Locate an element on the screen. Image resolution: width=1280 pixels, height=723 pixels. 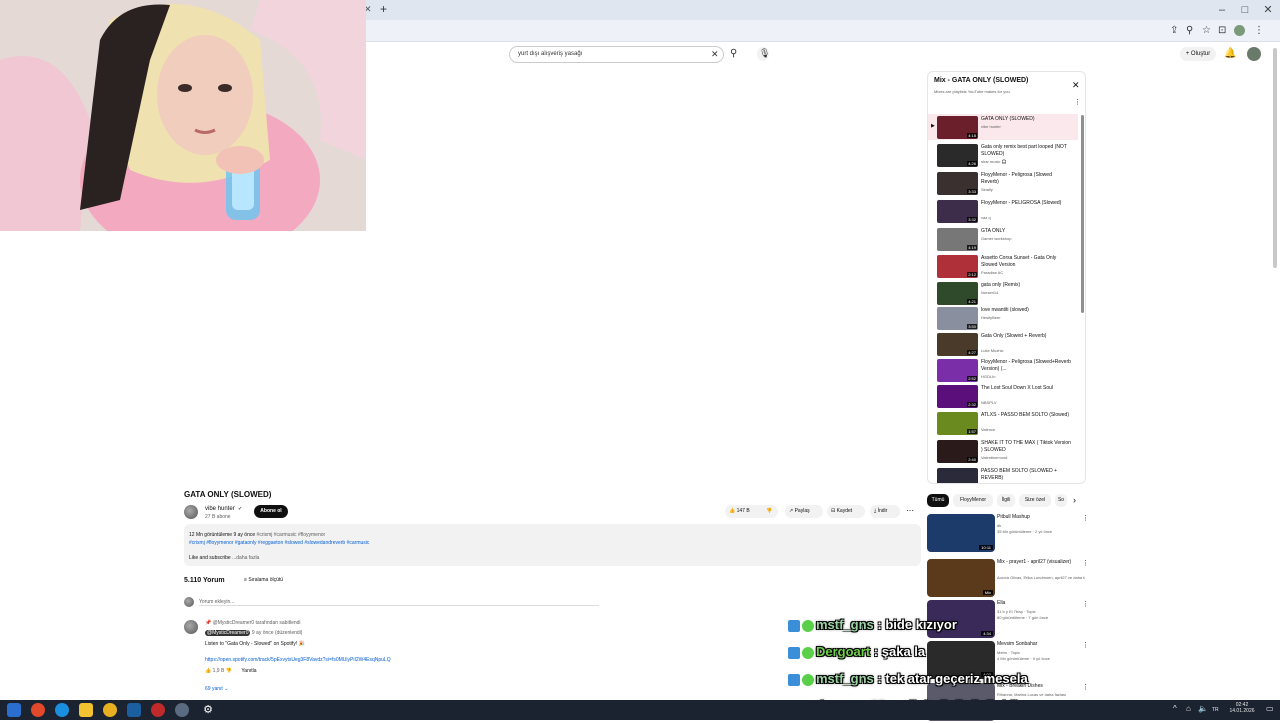
tray-chevron-up-icon: ^ is located at coordinates (1175, 708).